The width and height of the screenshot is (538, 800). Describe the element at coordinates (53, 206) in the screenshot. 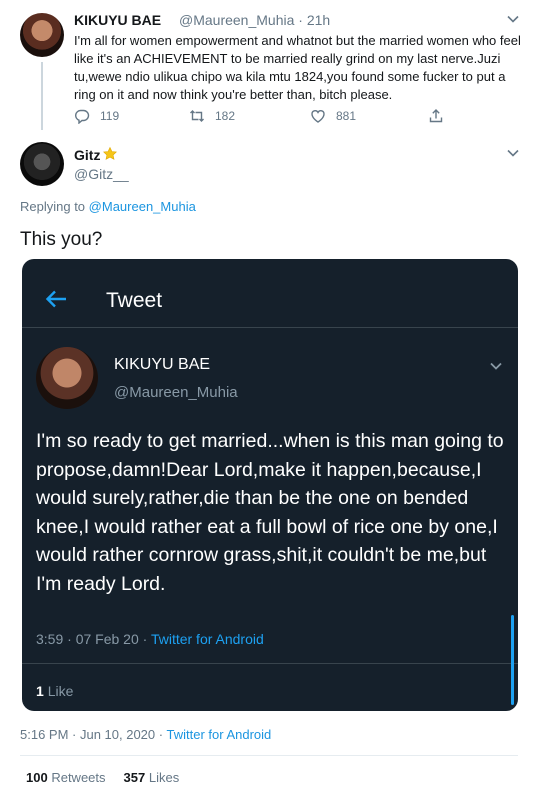

I see `replying-to-prefix: Replying to` at that location.